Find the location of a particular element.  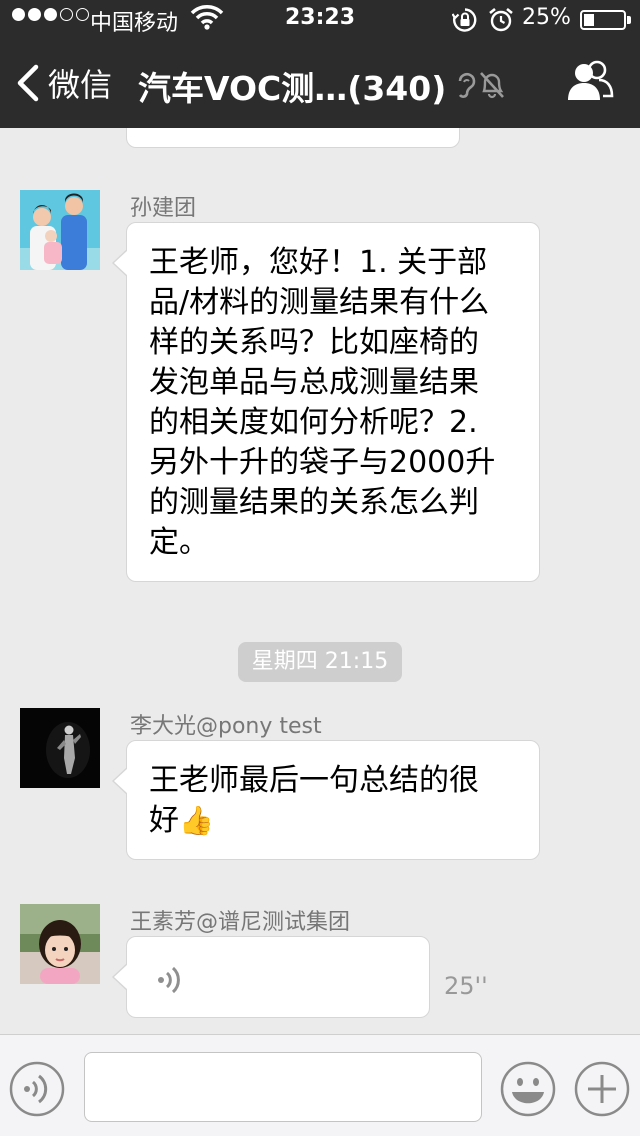

message-line-text: 好 is located at coordinates (164, 820).